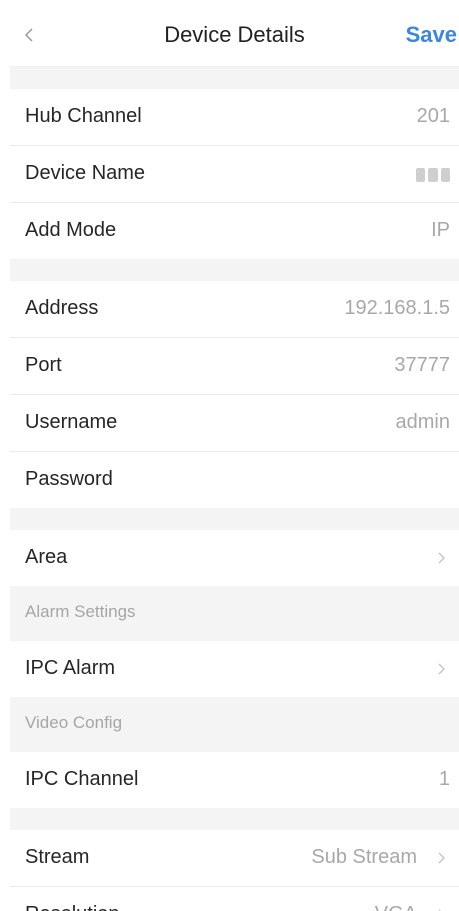 This screenshot has height=911, width=459. Describe the element at coordinates (43, 365) in the screenshot. I see `port-label: Port` at that location.